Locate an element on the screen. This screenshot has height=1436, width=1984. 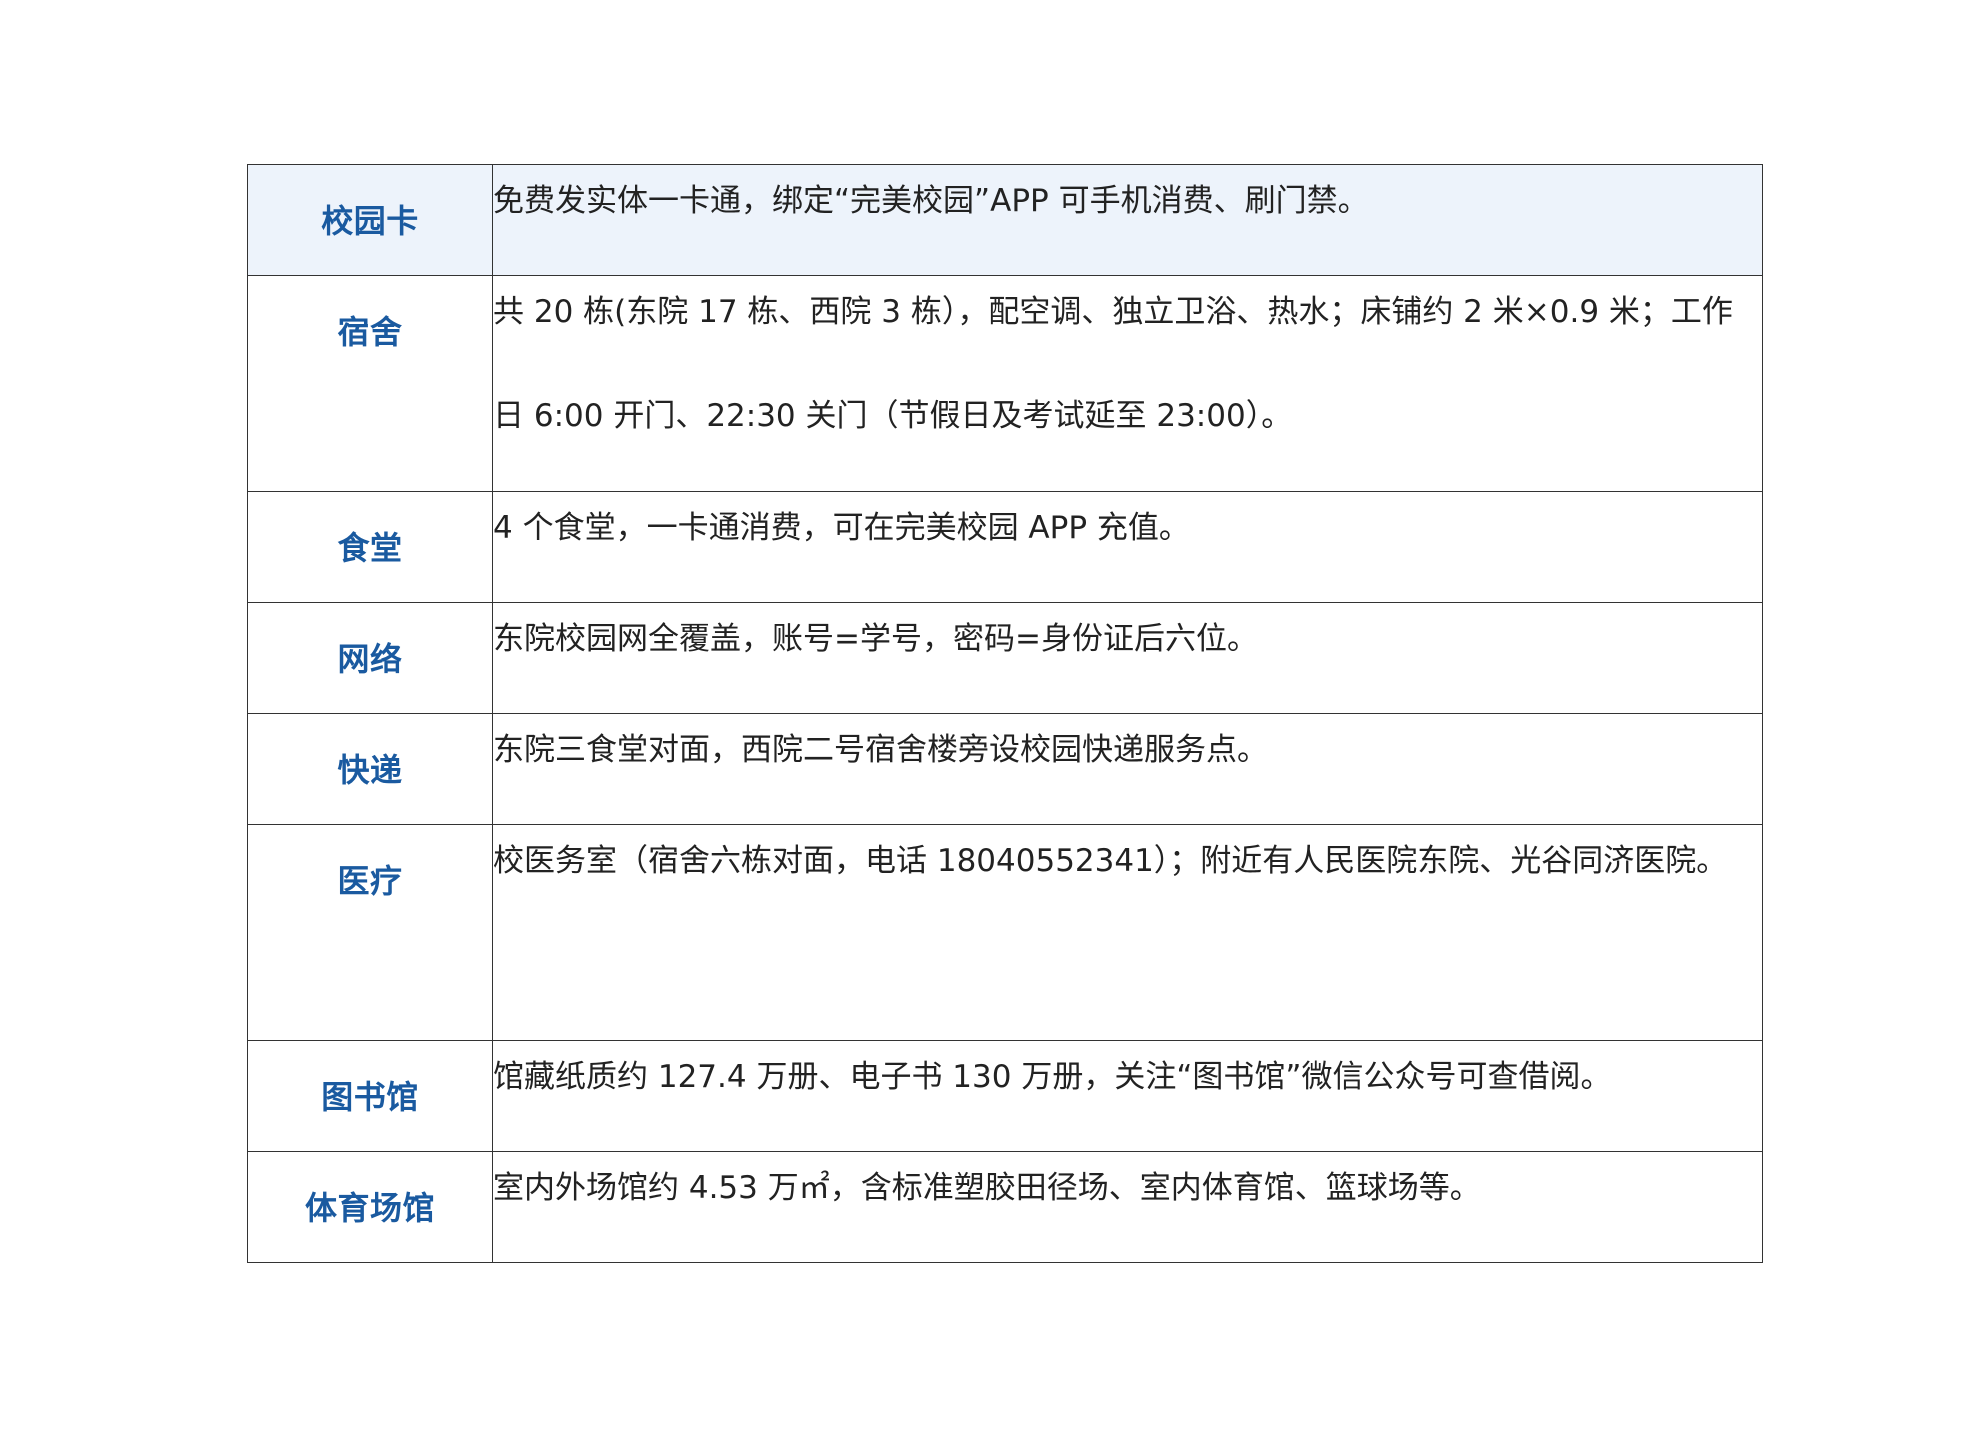
row-label: 网络 is located at coordinates (370, 659).